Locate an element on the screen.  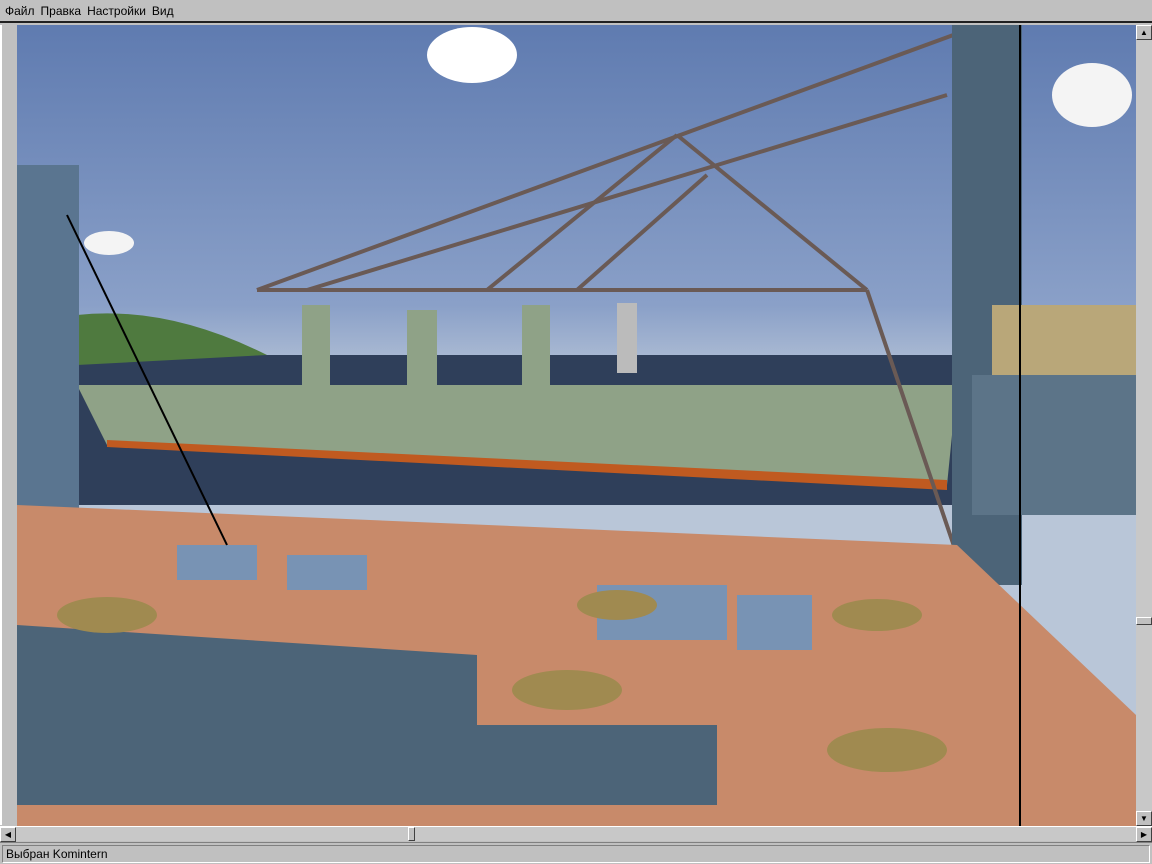
menu-view: Вид is located at coordinates (163, 11).